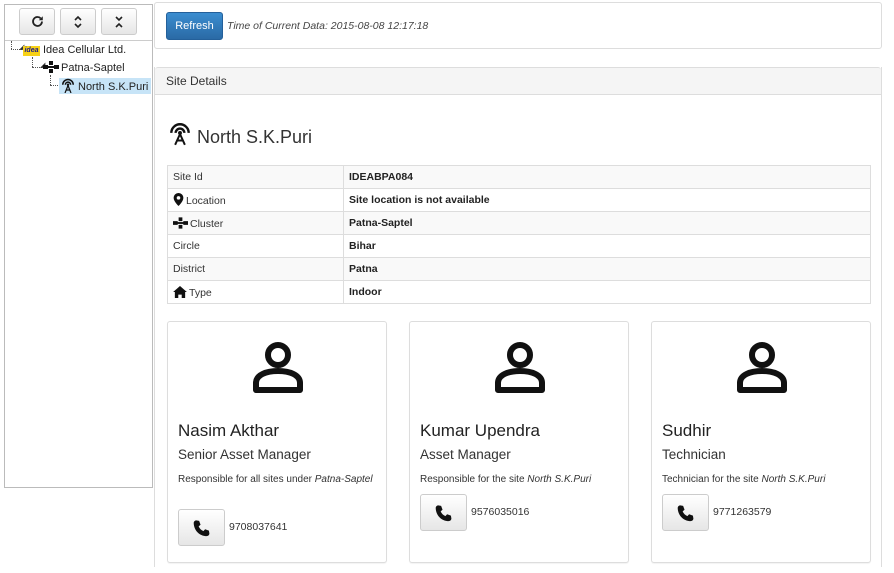 Image resolution: width=894 pixels, height=573 pixels. What do you see at coordinates (31, 51) in the screenshot?
I see `idea-logo: idea` at bounding box center [31, 51].